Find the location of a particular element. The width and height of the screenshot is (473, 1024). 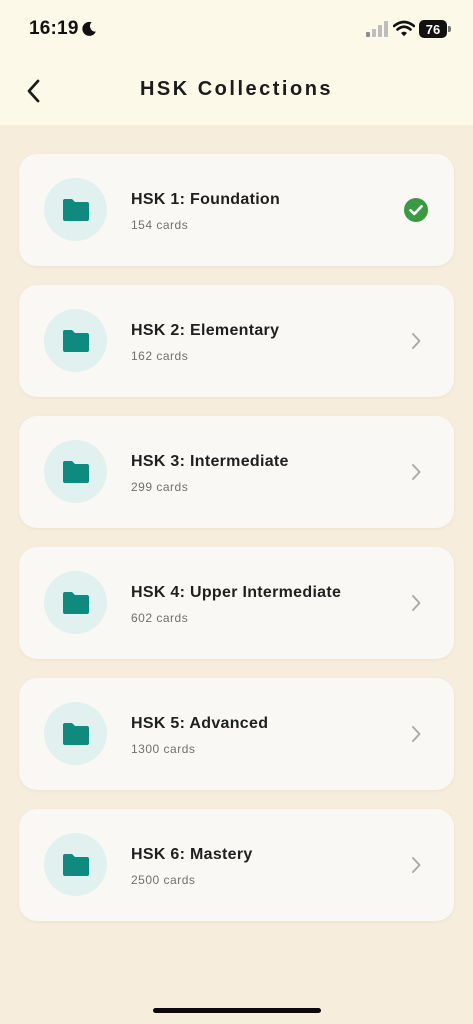

collection-title: HSK 6: Mastery is located at coordinates (192, 854).